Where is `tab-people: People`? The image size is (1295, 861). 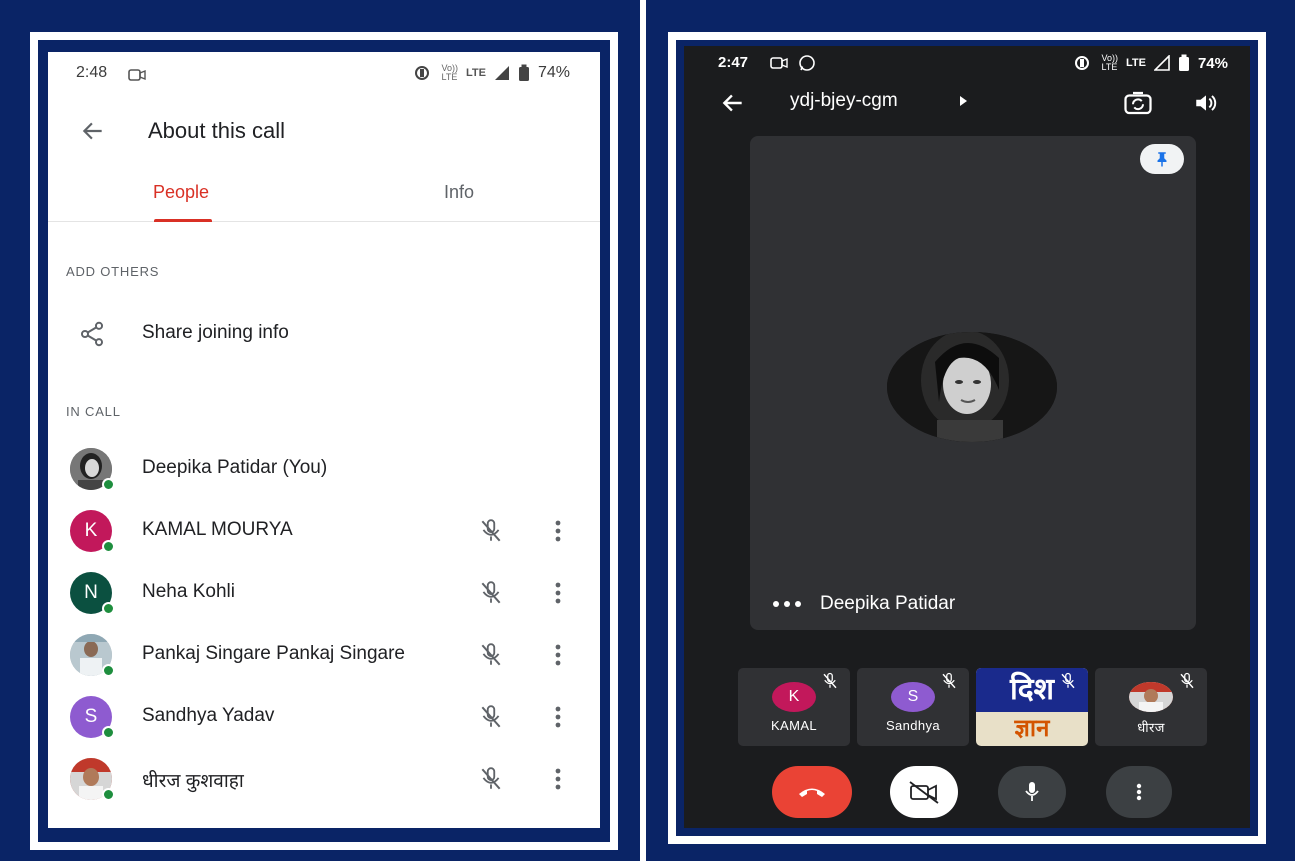 tab-people: People is located at coordinates (181, 192).